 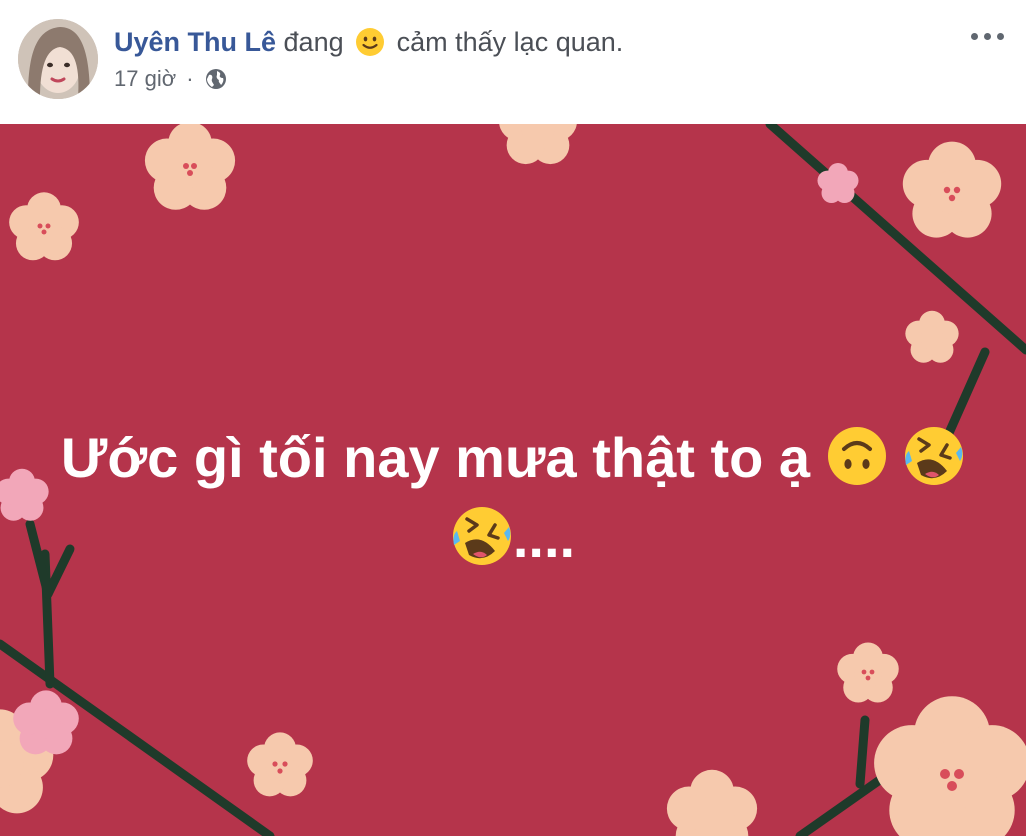 I want to click on feeling-text: cảm thấy lạc quan., so click(x=510, y=42).